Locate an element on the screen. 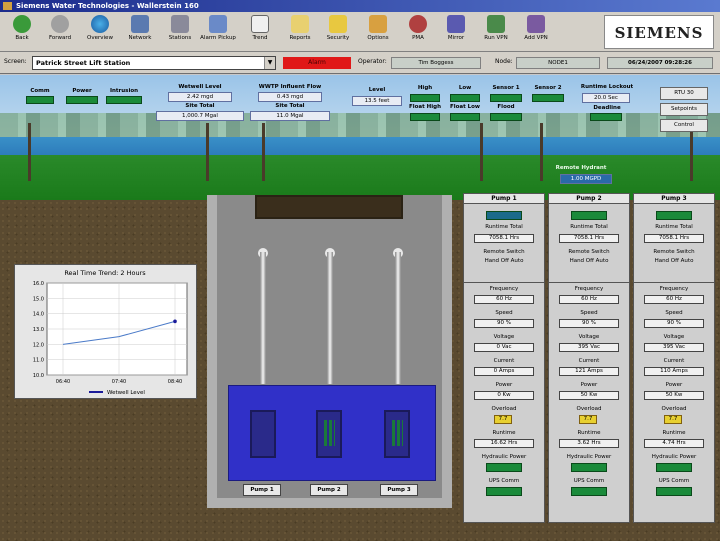 This screenshot has height=541, width=720. reports-icon is located at coordinates (300, 24).